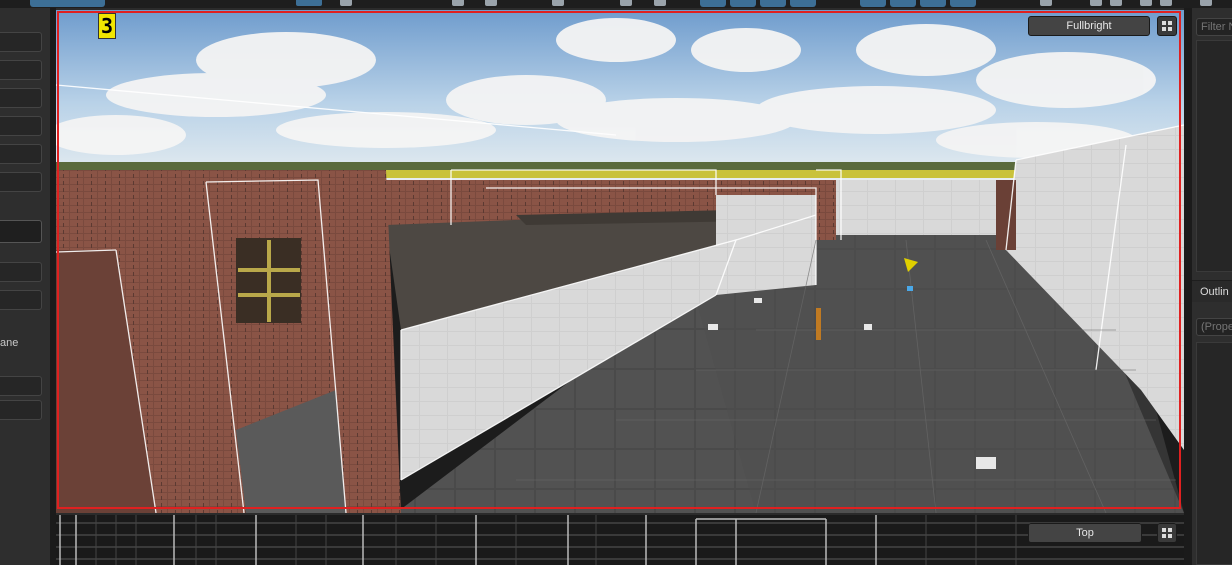 The height and width of the screenshot is (565, 1232). Describe the element at coordinates (1214, 327) in the screenshot. I see `properties-filter-input` at that location.